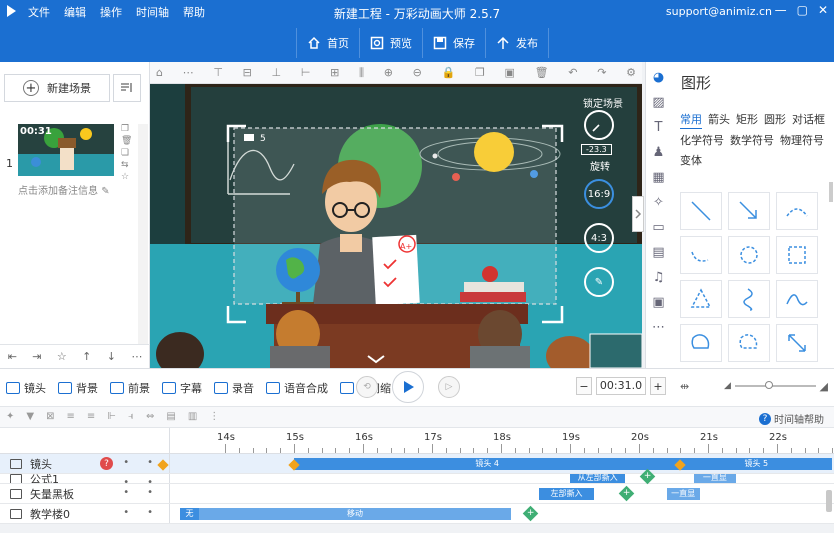 This screenshot has height=533, width=834. I want to click on fit-width-icon: ⇹, so click(684, 386).